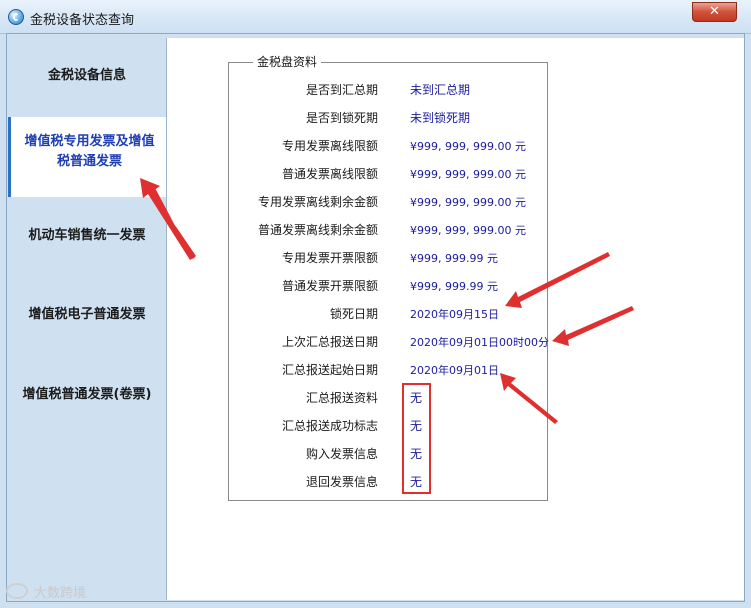  Describe the element at coordinates (17, 591) in the screenshot. I see `watermark-logo-icon` at that location.